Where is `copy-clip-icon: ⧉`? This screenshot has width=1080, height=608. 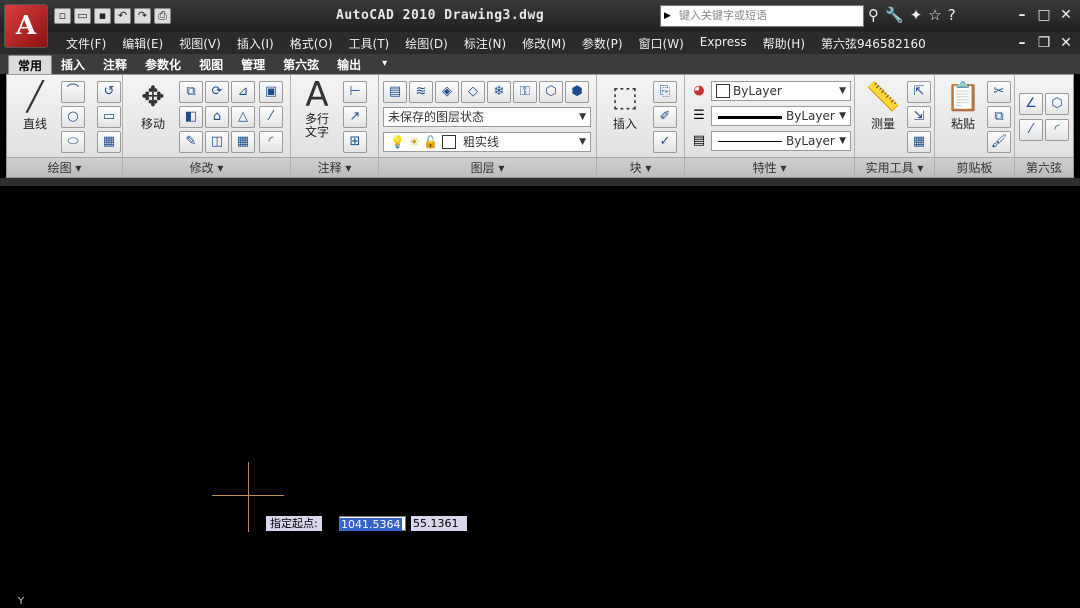
copy-clip-icon: ⧉ is located at coordinates (999, 117).